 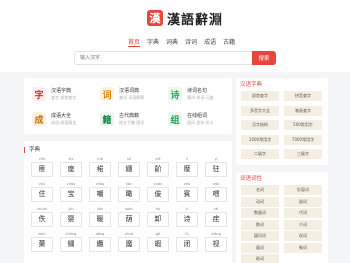 What do you see at coordinates (303, 125) in the screenshot?
I see `radicals-tag: 500常用字` at bounding box center [303, 125].